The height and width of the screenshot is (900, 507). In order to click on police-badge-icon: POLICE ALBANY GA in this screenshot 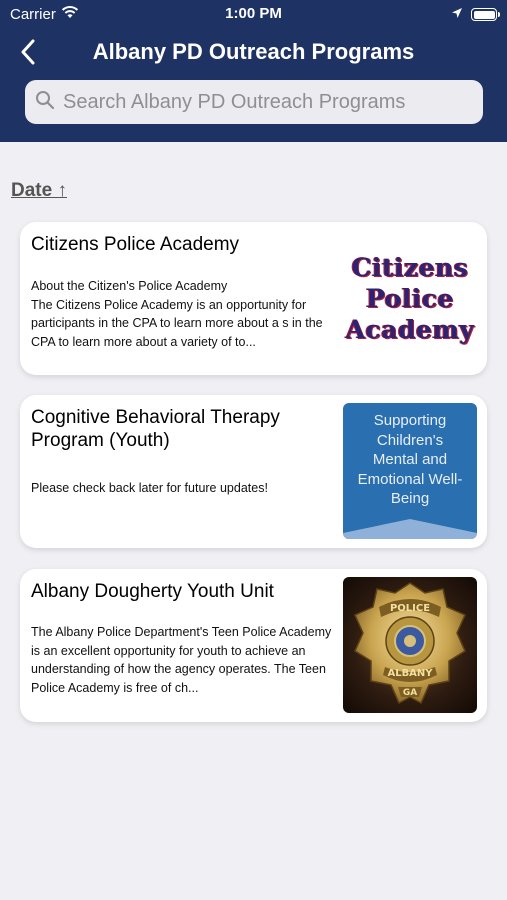, I will do `click(410, 643)`.